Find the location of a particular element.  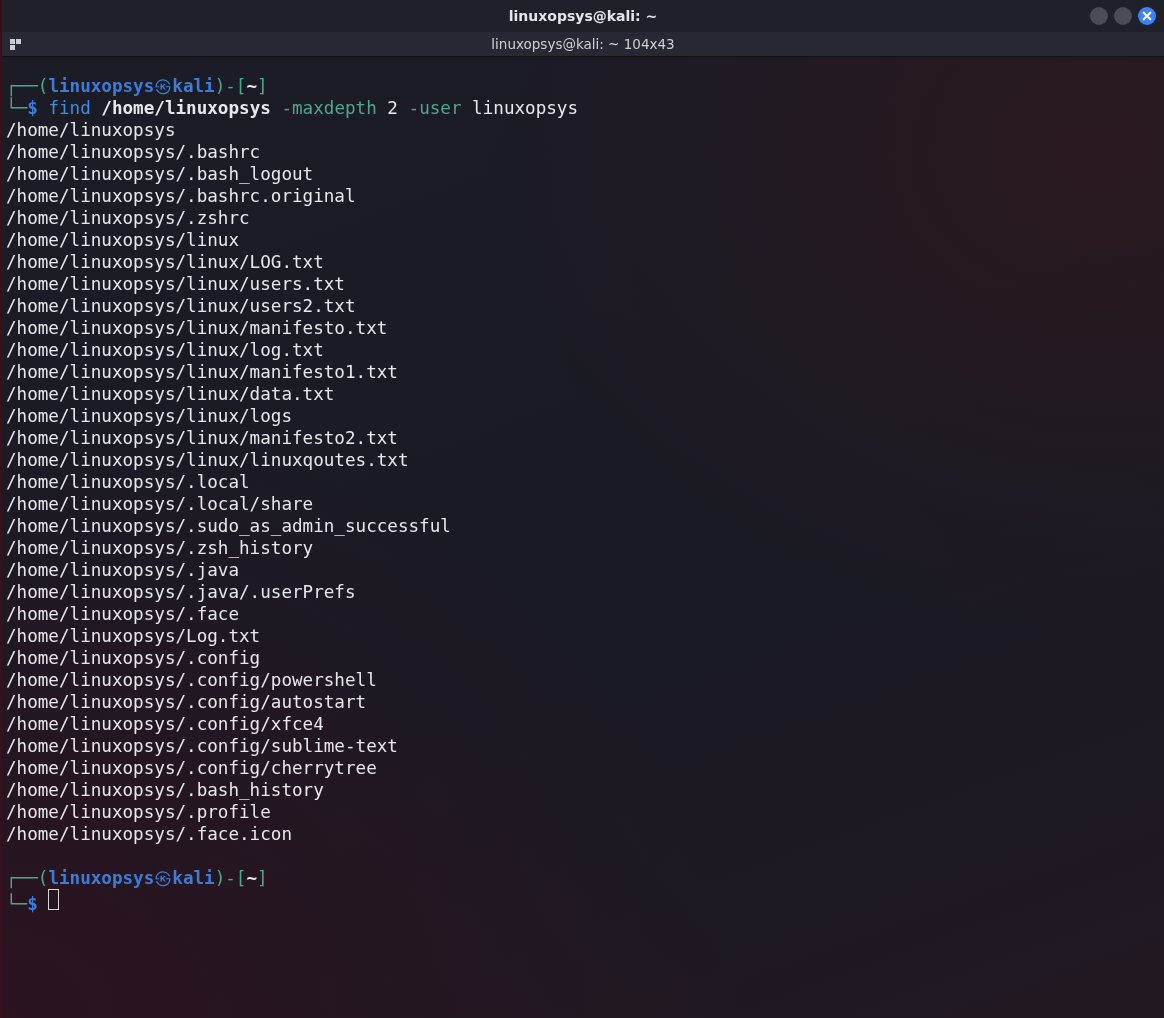

output-line: /home/linuxopsys/linux/manifesto.txt is located at coordinates (197, 328).